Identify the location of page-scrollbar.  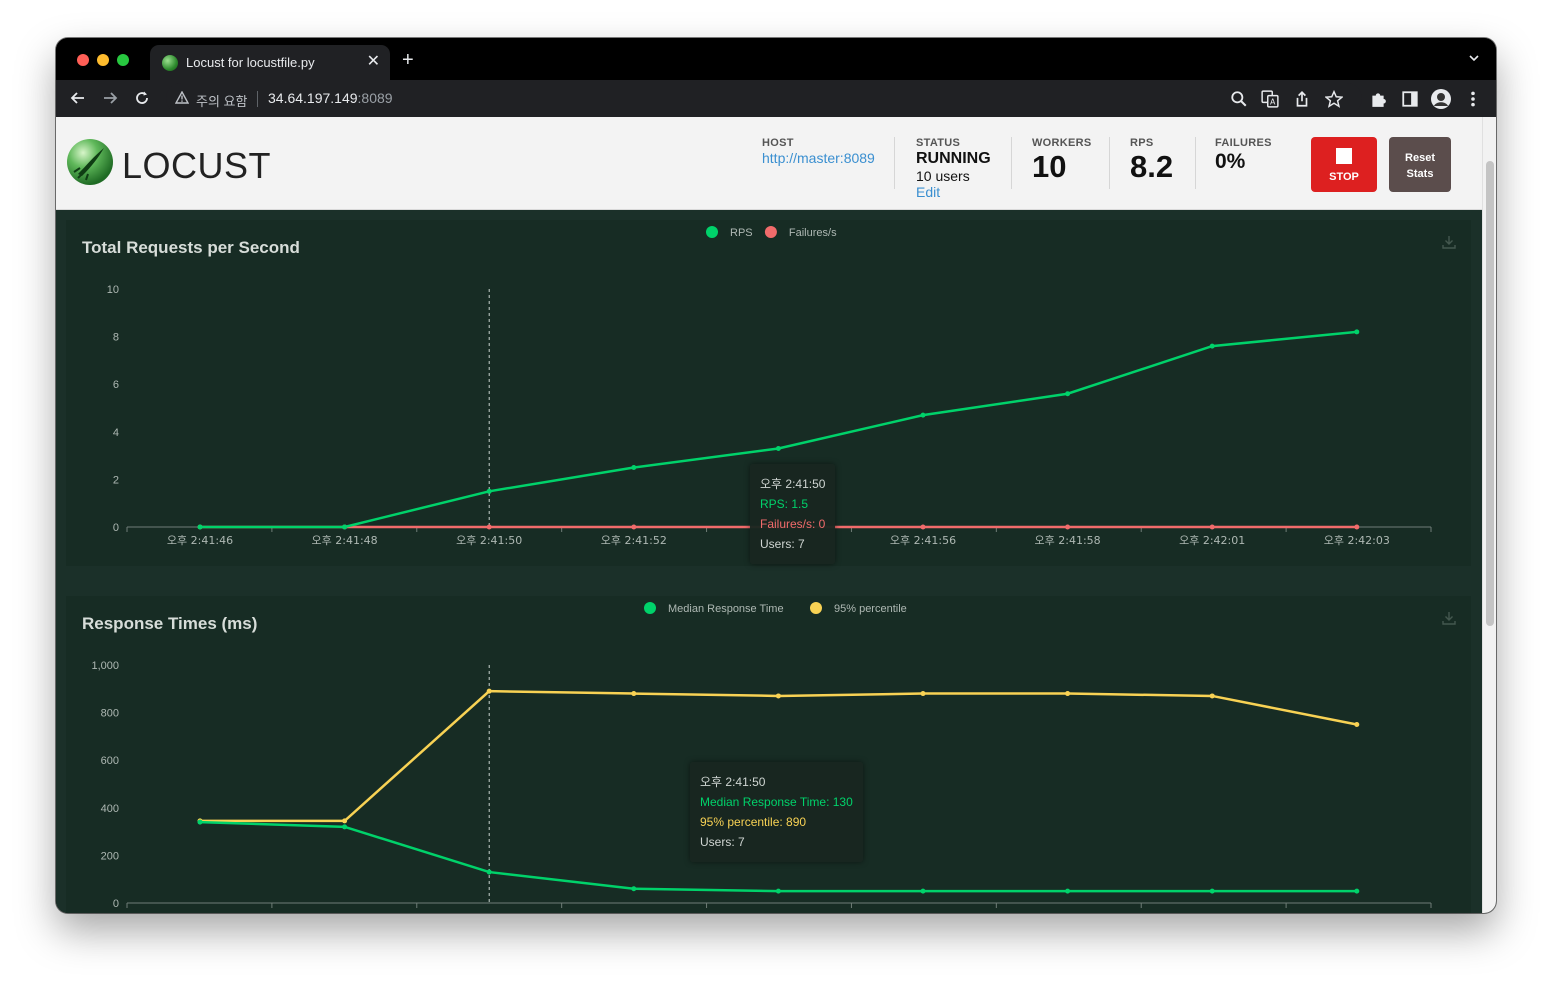
(1489, 515).